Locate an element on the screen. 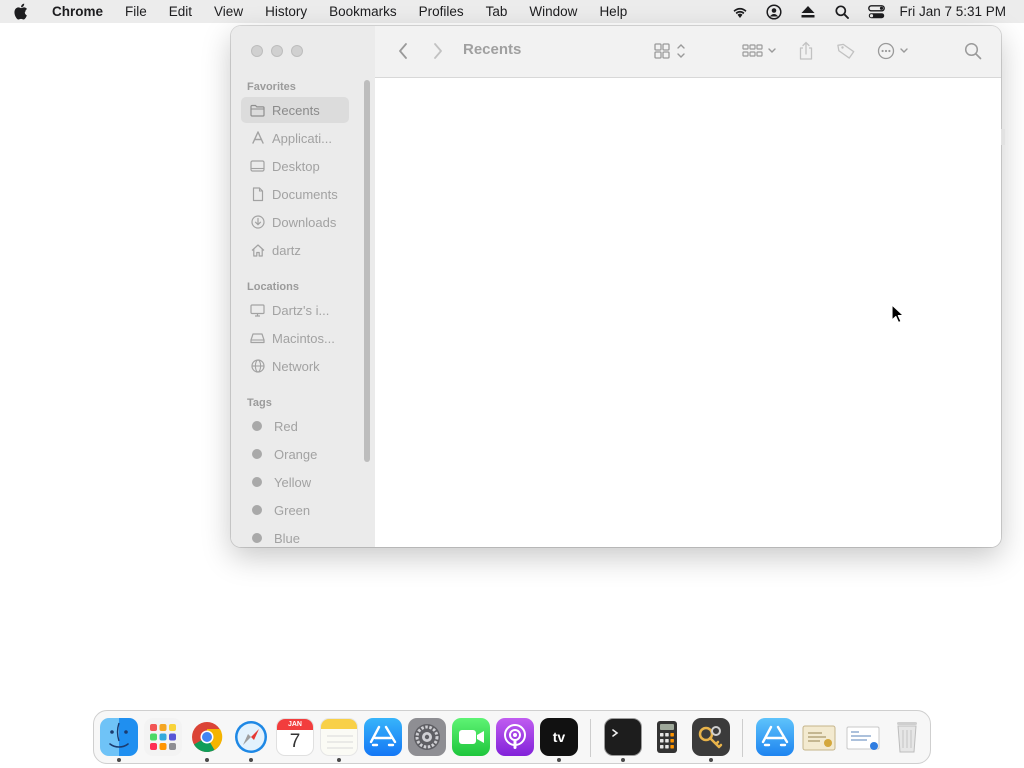  sidebar-item-label: Recents is located at coordinates (296, 110).